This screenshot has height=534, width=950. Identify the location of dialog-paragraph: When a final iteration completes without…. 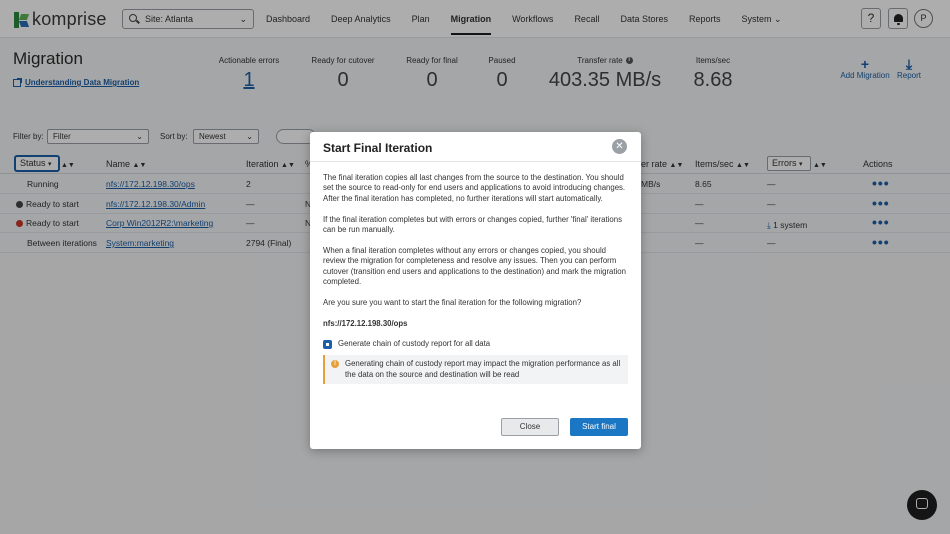
(474, 266).